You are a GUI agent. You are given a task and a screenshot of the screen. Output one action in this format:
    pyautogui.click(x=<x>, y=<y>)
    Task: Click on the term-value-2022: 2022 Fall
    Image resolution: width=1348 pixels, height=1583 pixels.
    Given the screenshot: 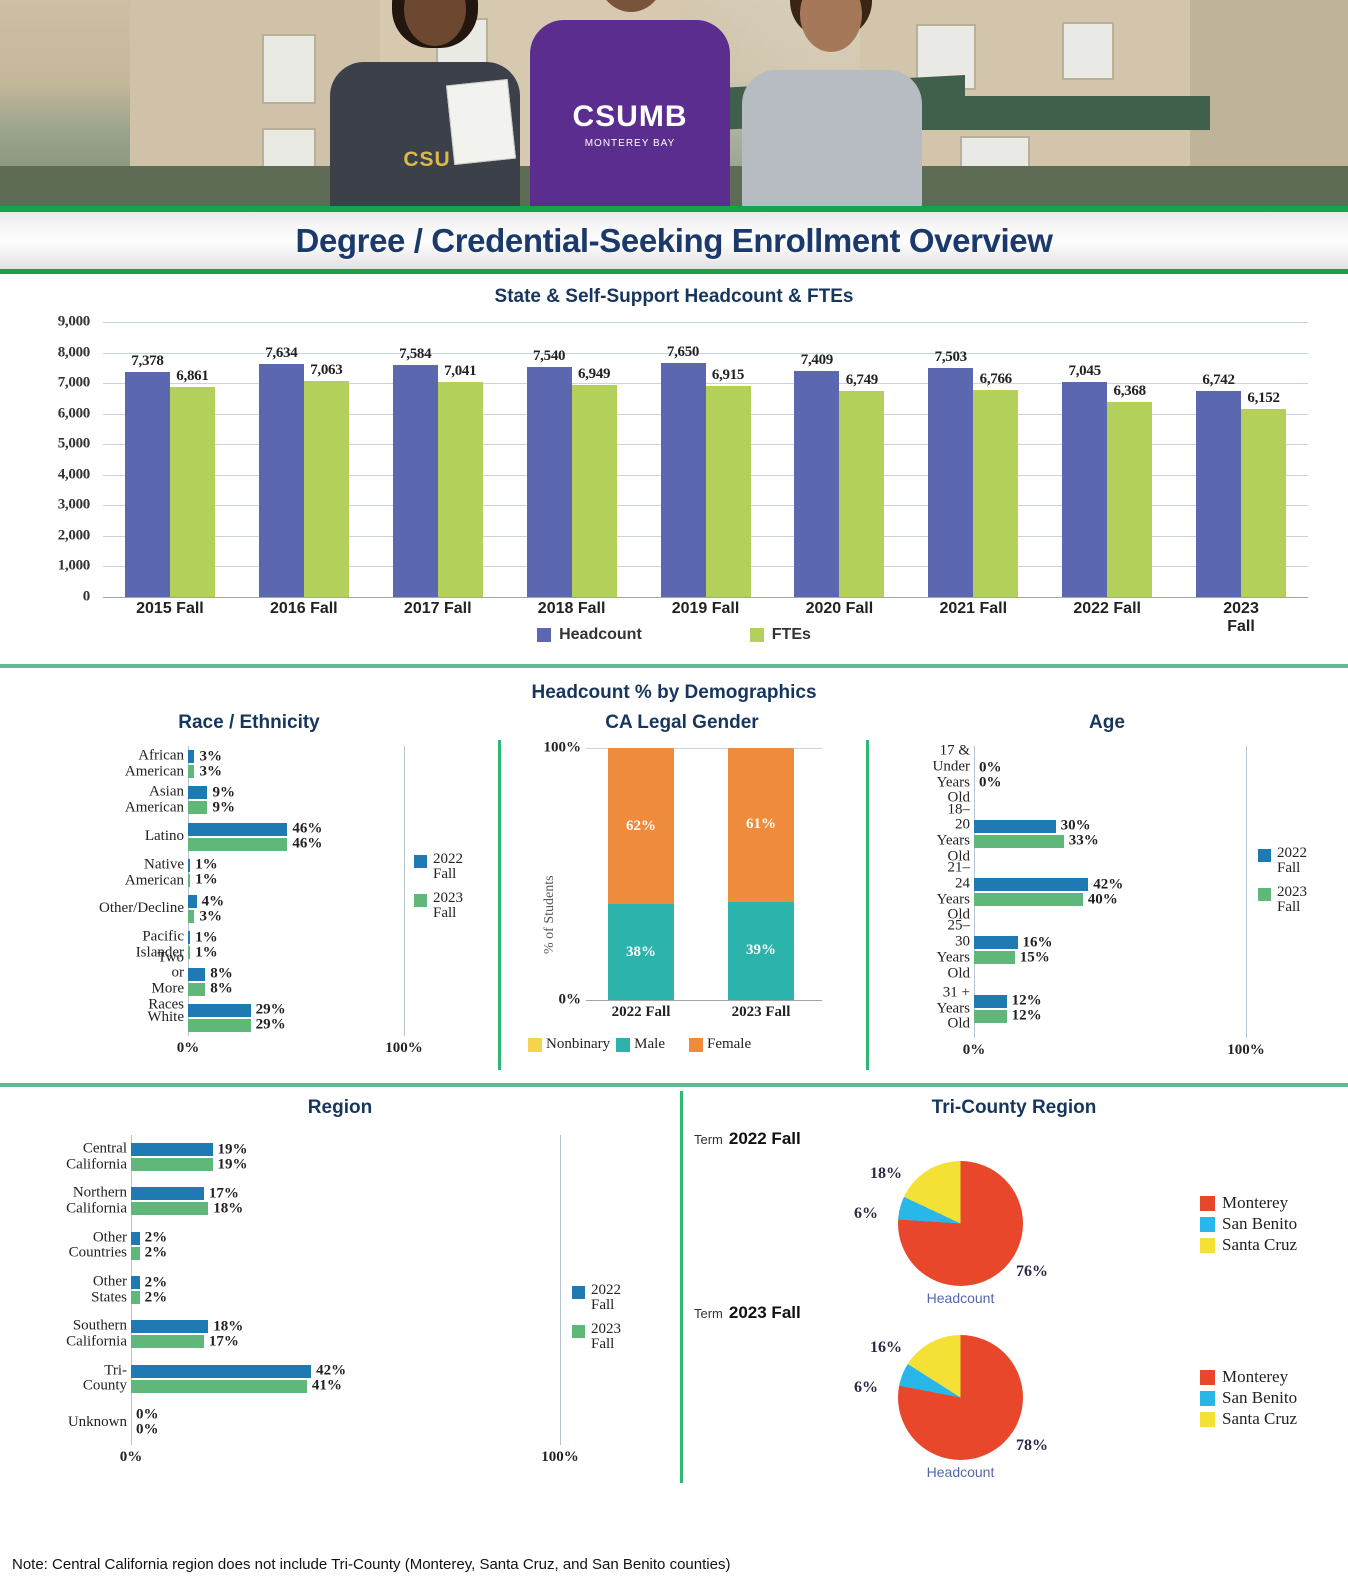 What is the action you would take?
    pyautogui.click(x=764, y=1138)
    